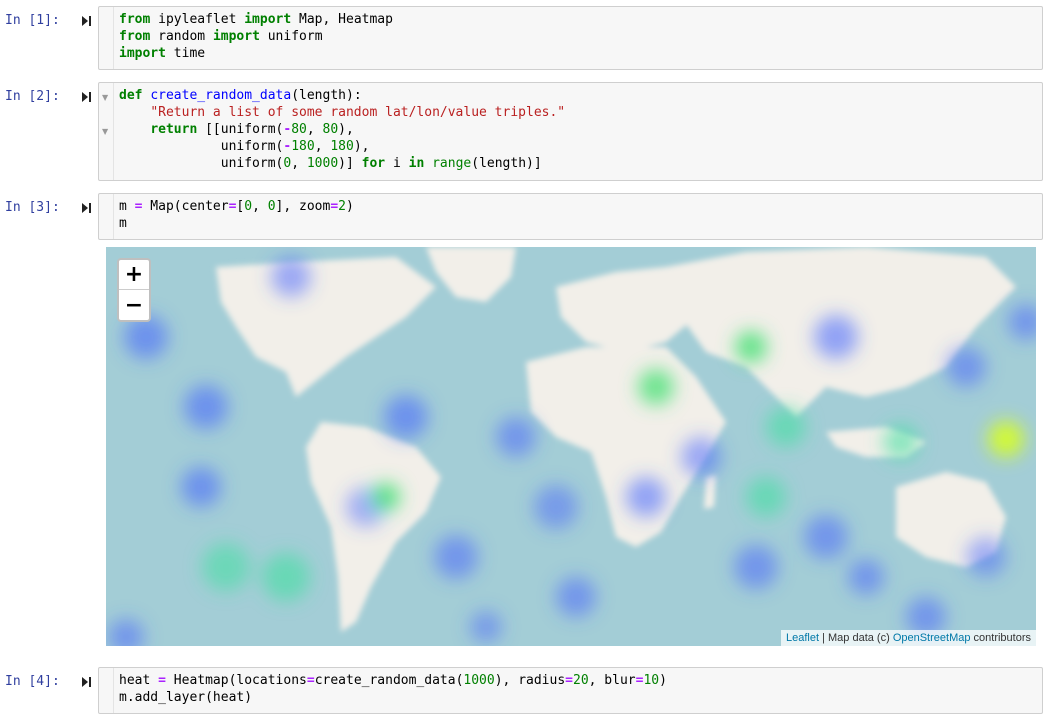 This screenshot has width=1049, height=717. I want to click on zoom-out-button: −, so click(134, 305).